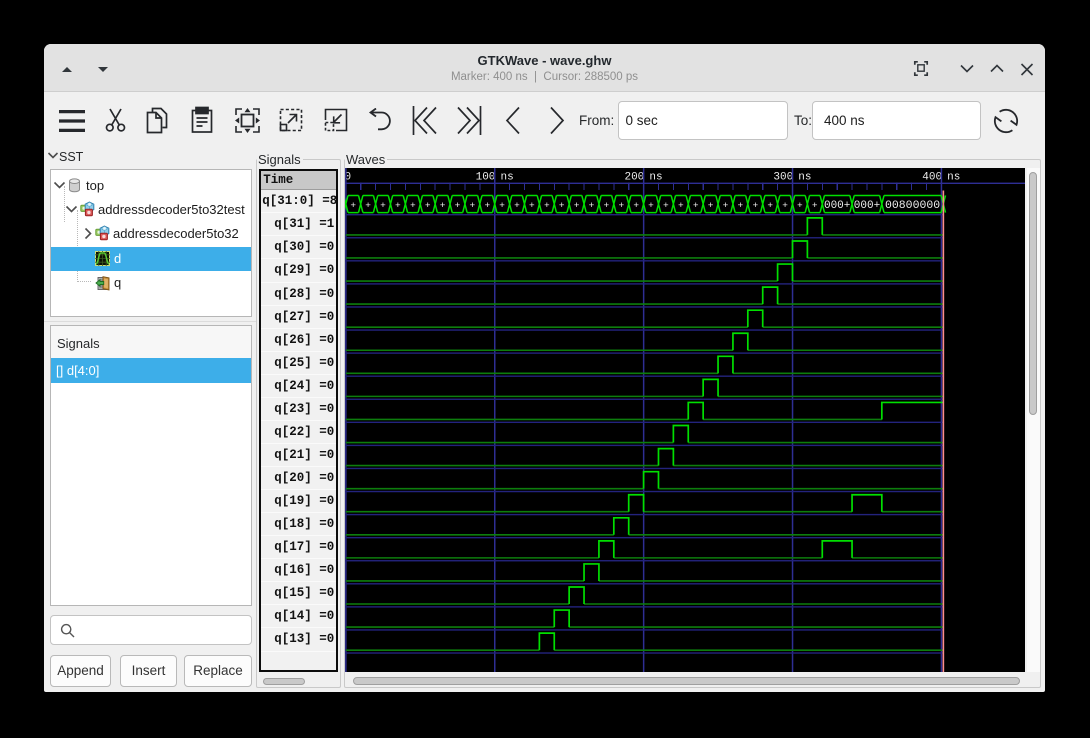  What do you see at coordinates (932, 177) in the screenshot?
I see `svg-text: 400` at bounding box center [932, 177].